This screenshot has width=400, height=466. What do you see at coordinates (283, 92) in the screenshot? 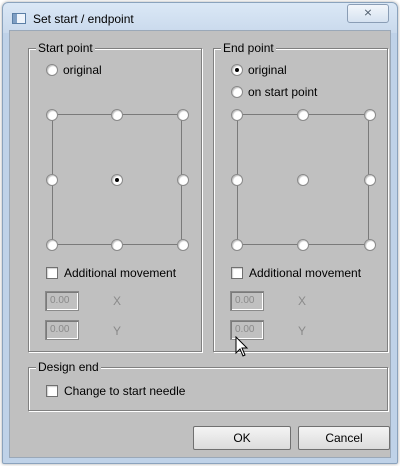
I see `end-on-start-point-label: on start point` at bounding box center [283, 92].